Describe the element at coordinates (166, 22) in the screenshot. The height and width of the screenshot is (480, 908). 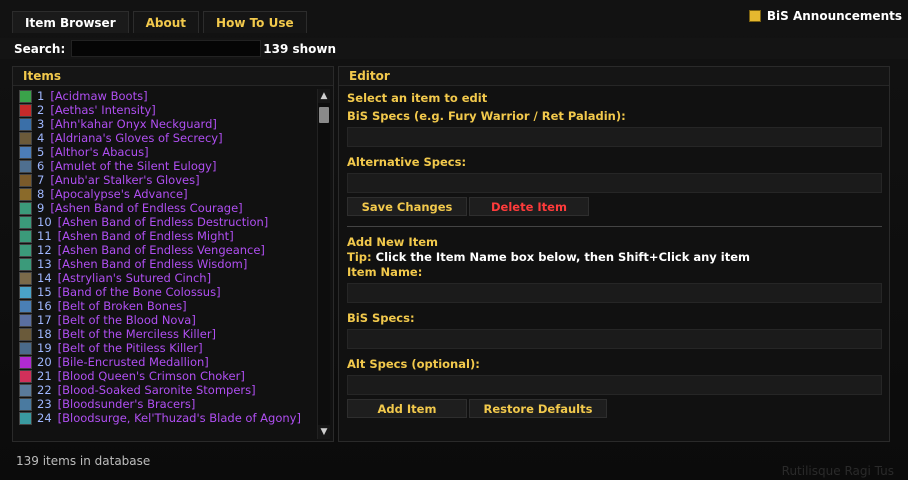
I see `tab-about: About` at that location.